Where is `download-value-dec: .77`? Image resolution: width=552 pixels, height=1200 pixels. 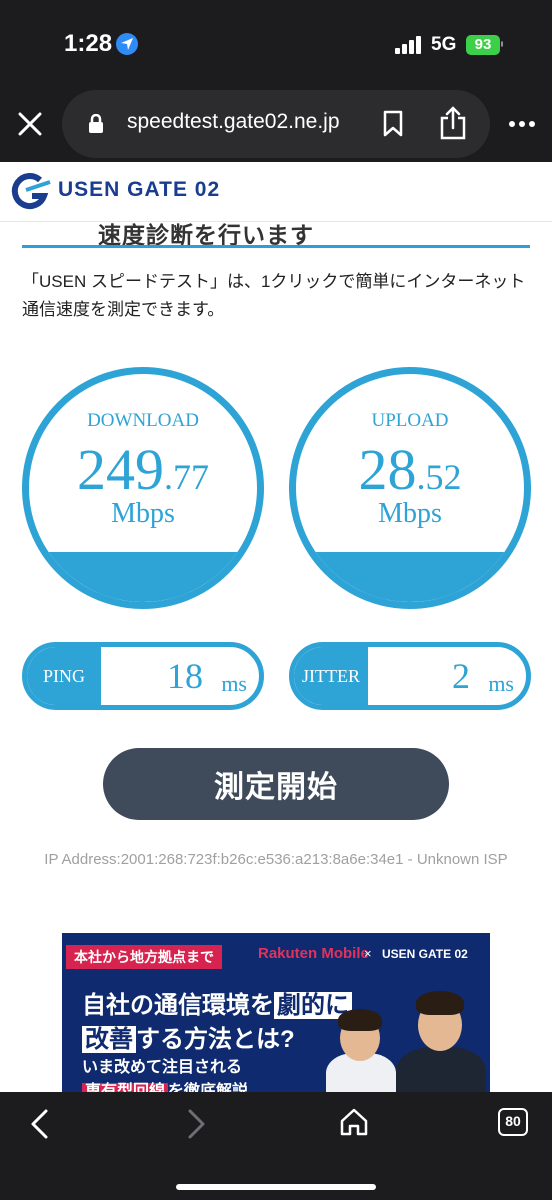 download-value-dec: .77 is located at coordinates (186, 477).